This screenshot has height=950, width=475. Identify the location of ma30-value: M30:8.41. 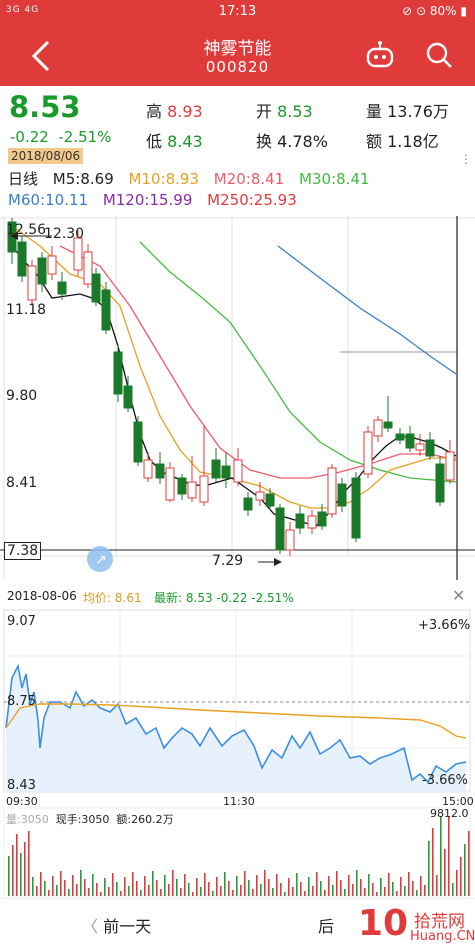
(334, 179).